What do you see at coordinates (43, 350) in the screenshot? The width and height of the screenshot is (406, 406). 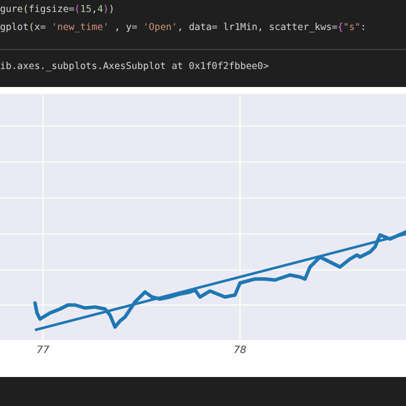 I see `x-tick-label: 77` at bounding box center [43, 350].